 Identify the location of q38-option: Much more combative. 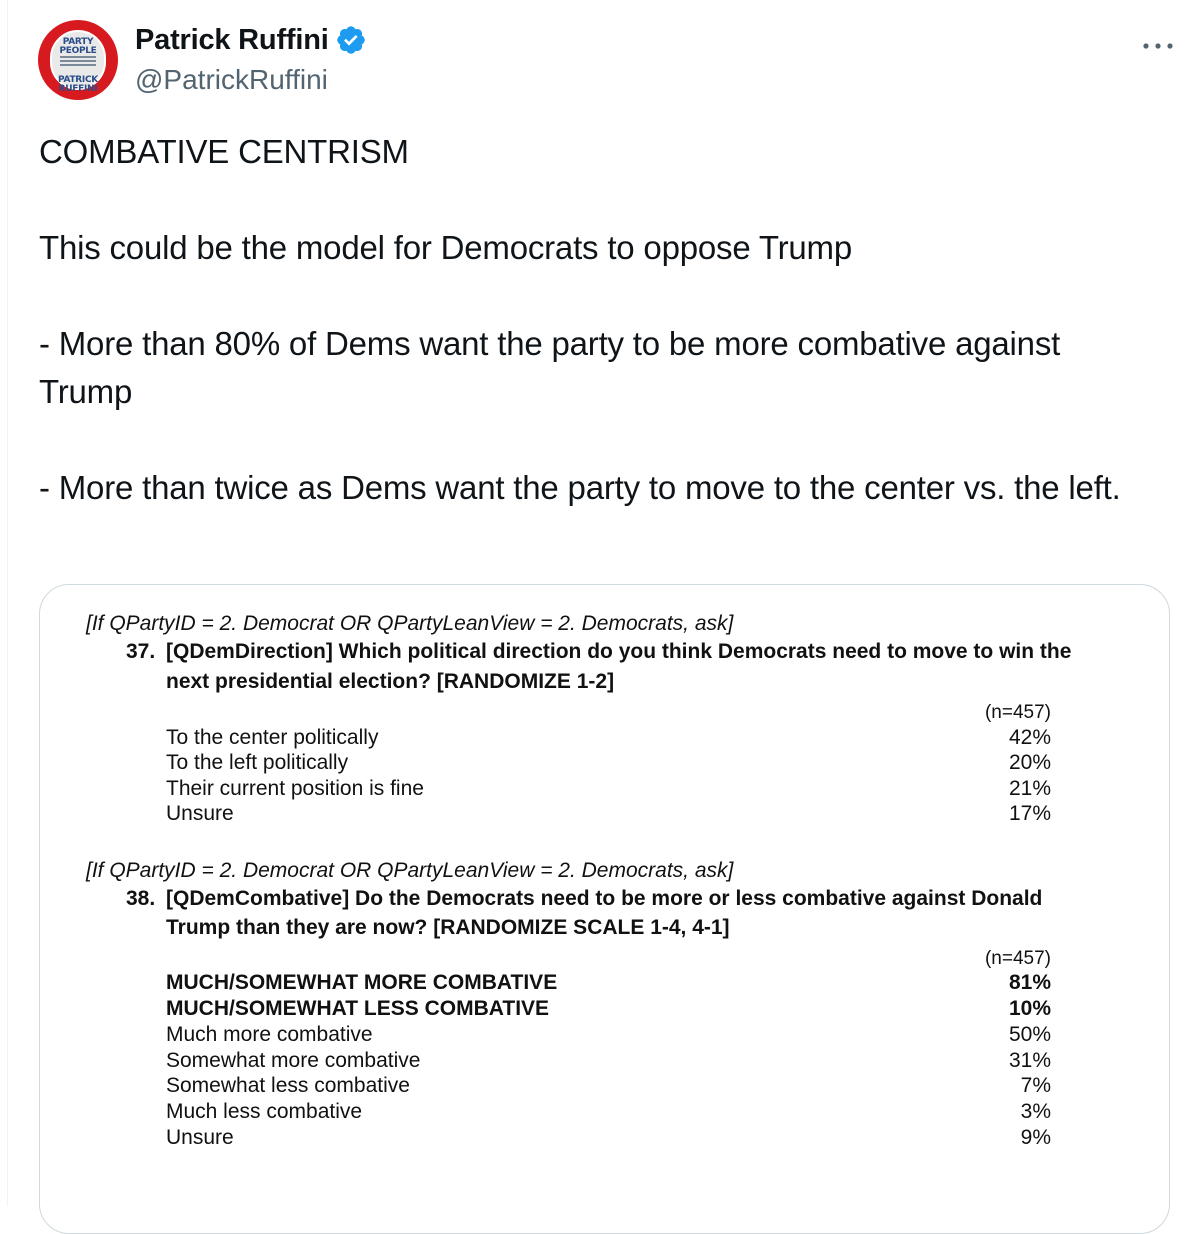
(269, 1034).